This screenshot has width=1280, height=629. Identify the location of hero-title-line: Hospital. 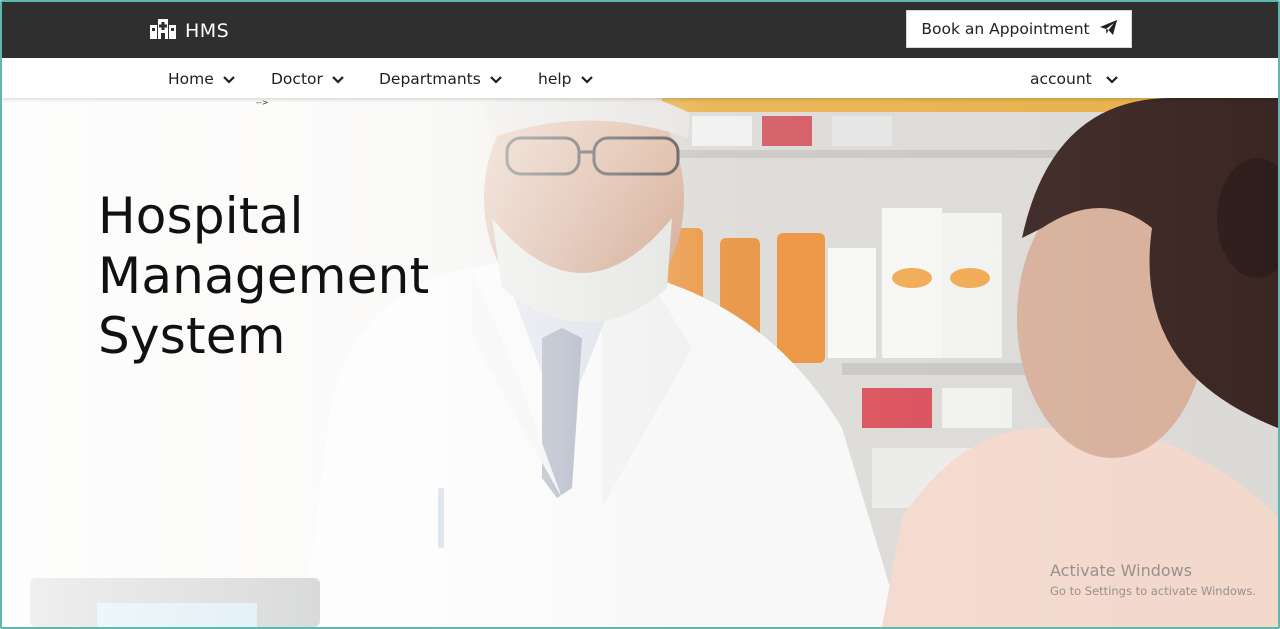
(201, 216).